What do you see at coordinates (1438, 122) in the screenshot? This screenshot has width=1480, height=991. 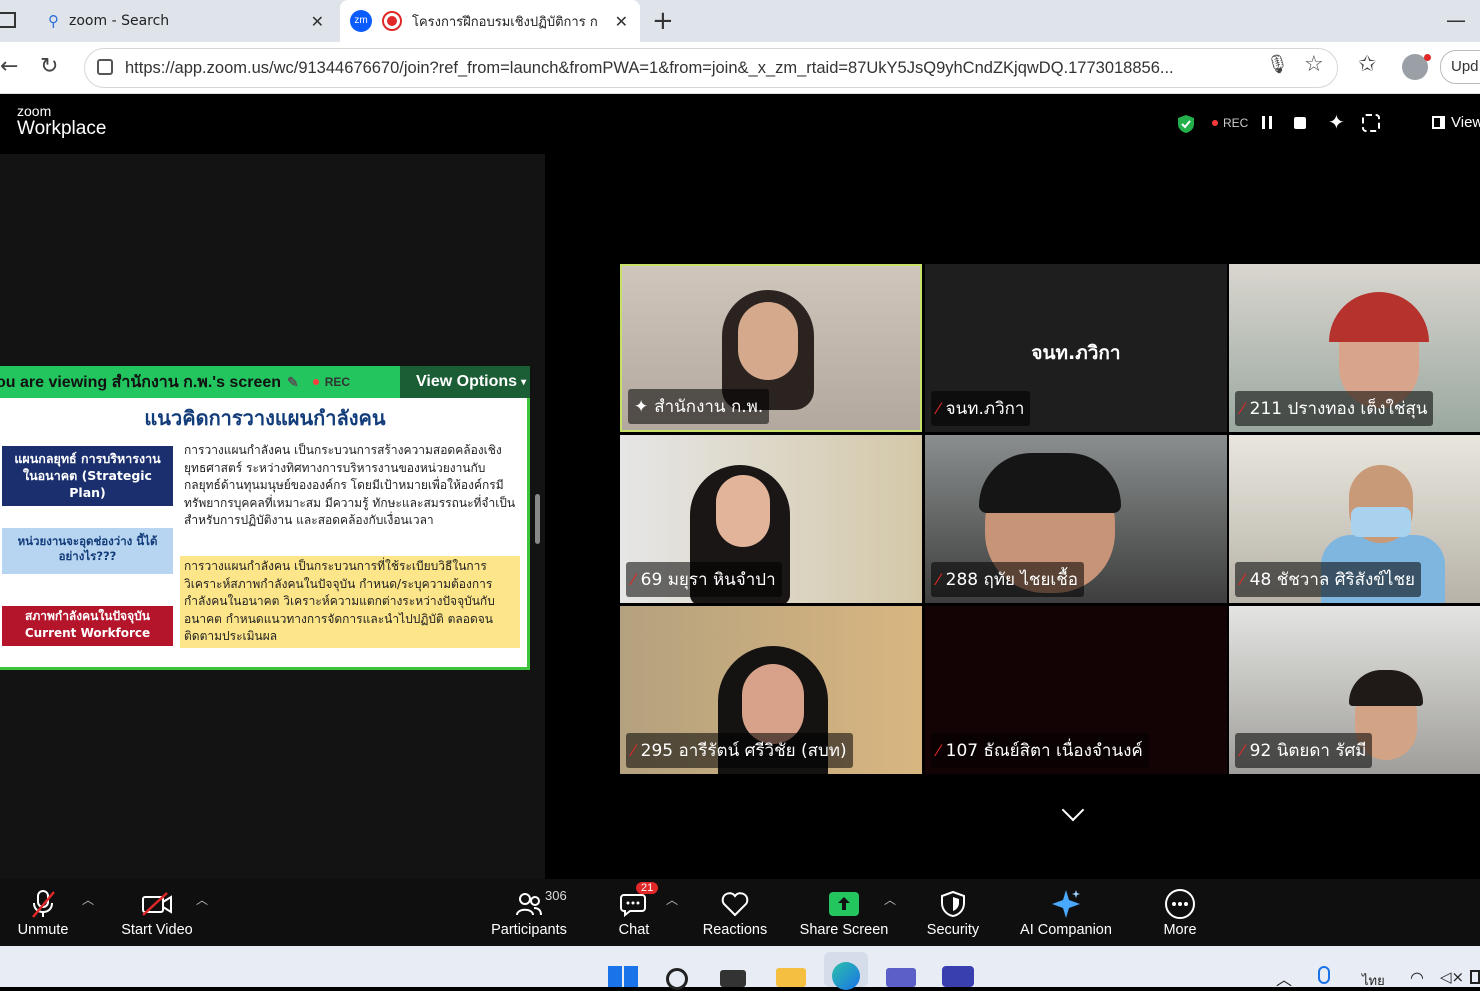 I see `view-grid-icon` at bounding box center [1438, 122].